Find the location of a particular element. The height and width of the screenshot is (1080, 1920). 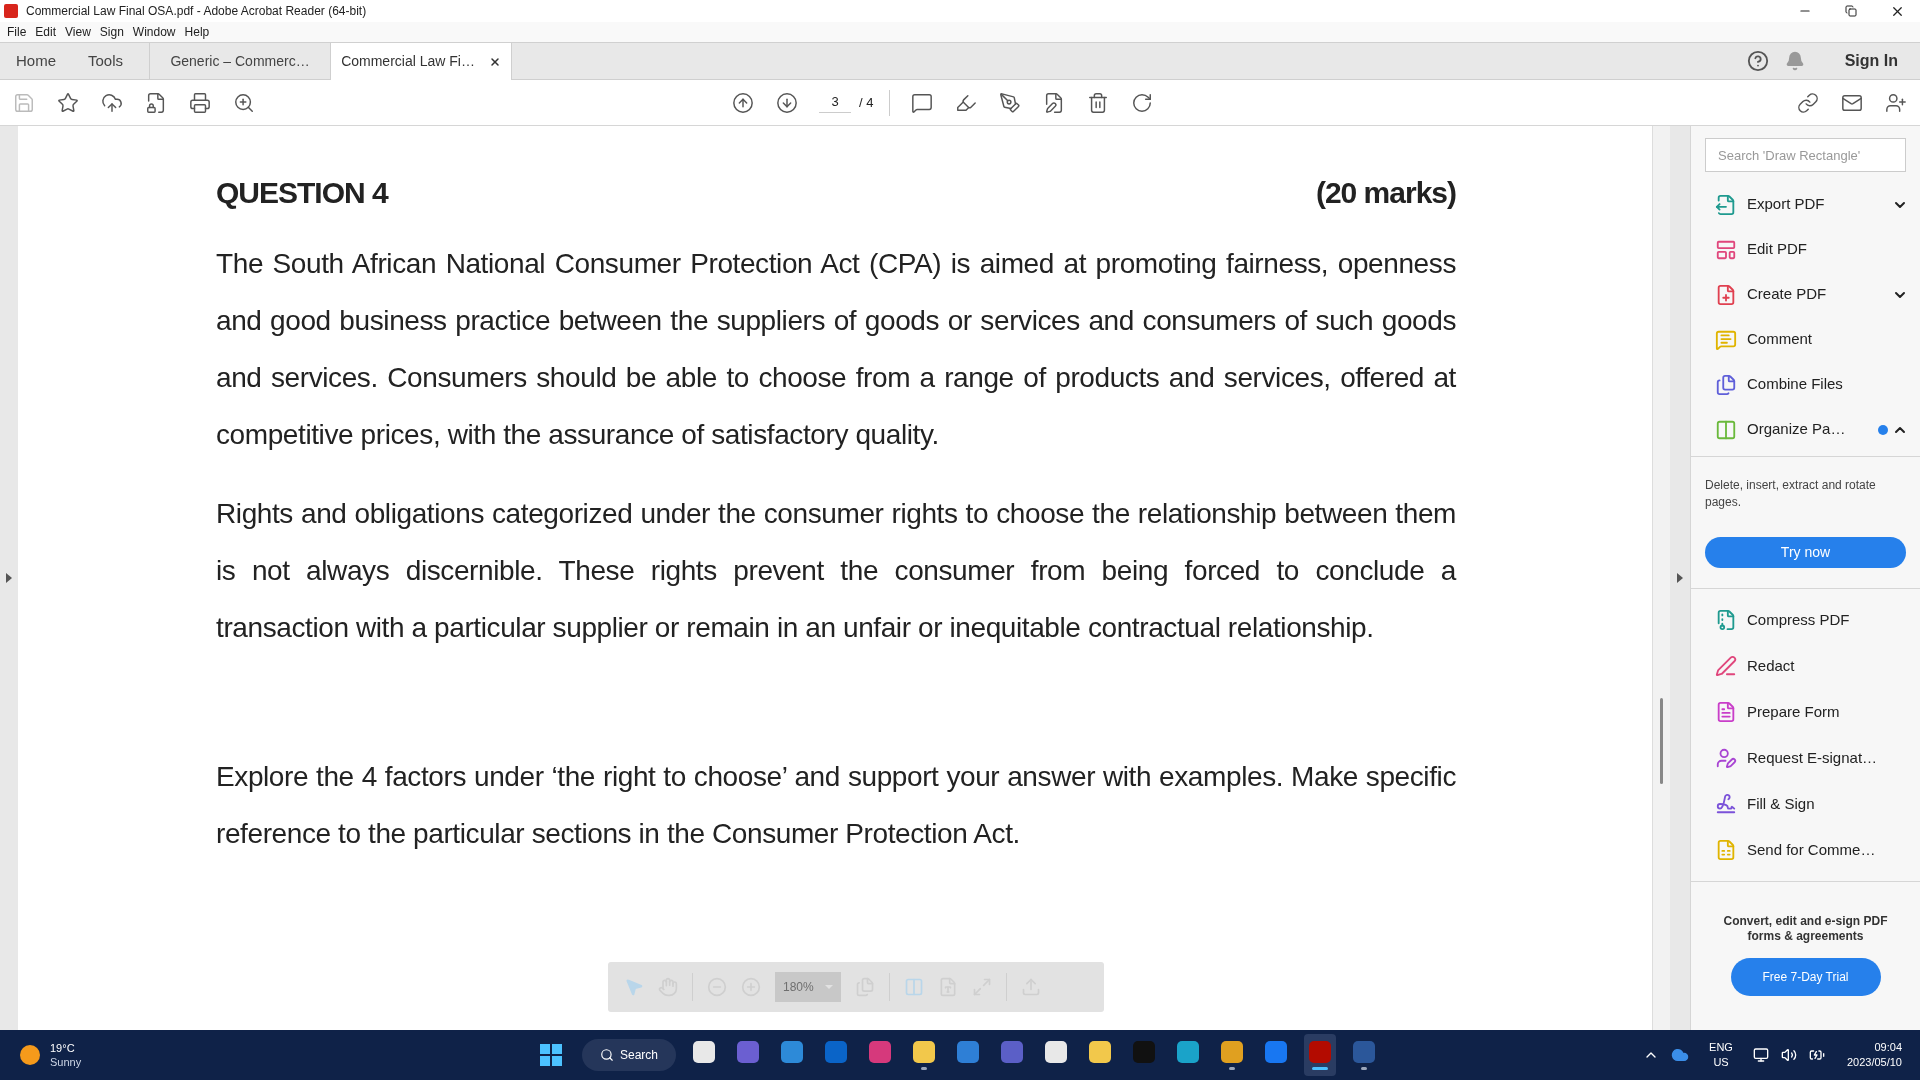

question-paragraph: Explore the 4 factors under ‘the right to choose’ and support your answer with examples. Make specific reference to the particular sections in the Consumer Protection Act. is located at coordinates (836, 805).